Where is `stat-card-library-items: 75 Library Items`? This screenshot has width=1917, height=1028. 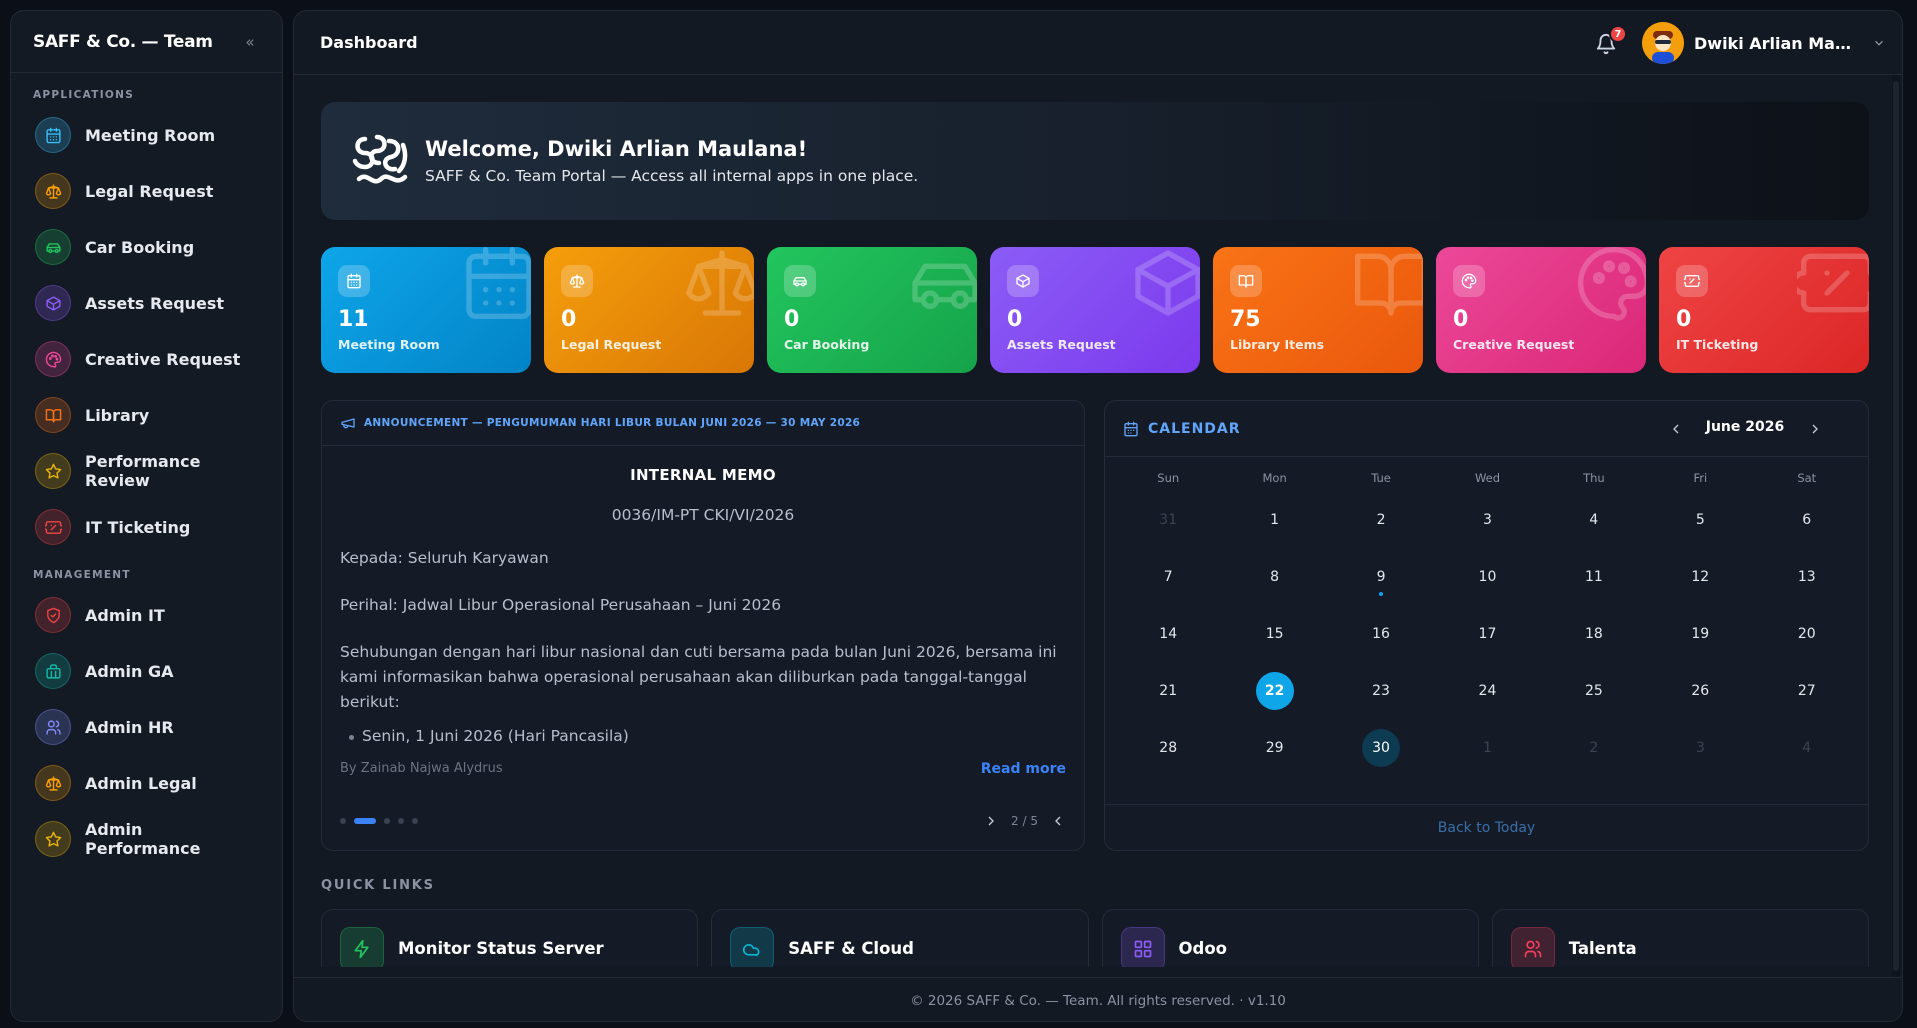
stat-card-library-items: 75 Library Items is located at coordinates (1318, 310).